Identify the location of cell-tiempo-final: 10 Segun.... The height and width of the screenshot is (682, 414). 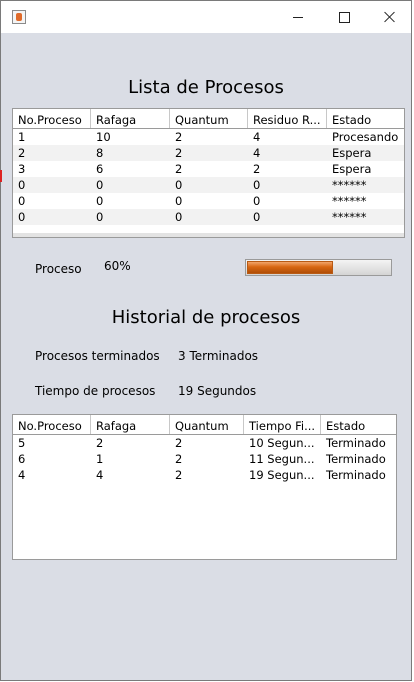
(282, 443).